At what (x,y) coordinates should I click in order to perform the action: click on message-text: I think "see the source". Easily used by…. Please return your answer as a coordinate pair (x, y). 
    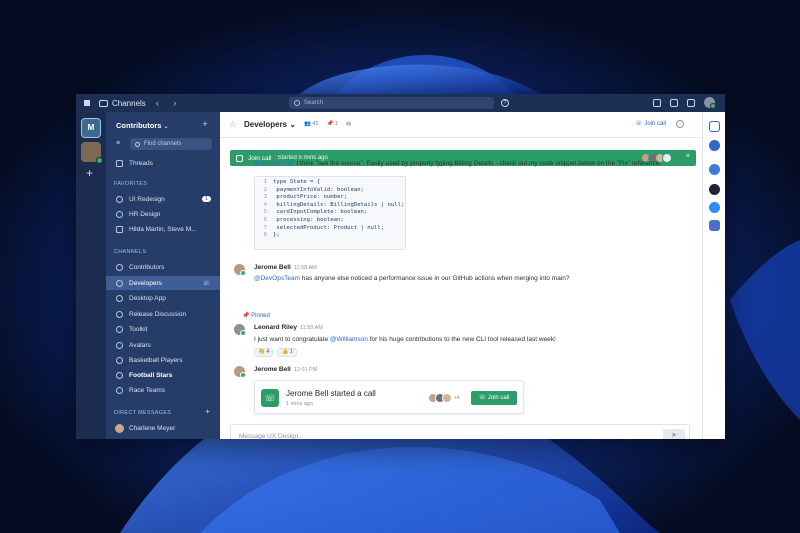
    Looking at the image, I should click on (478, 163).